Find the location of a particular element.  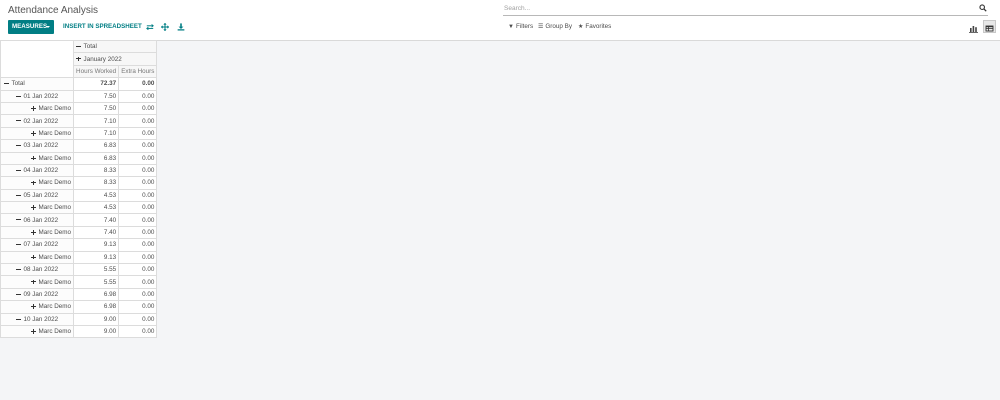

measures-button: MEASURES is located at coordinates (31, 27).